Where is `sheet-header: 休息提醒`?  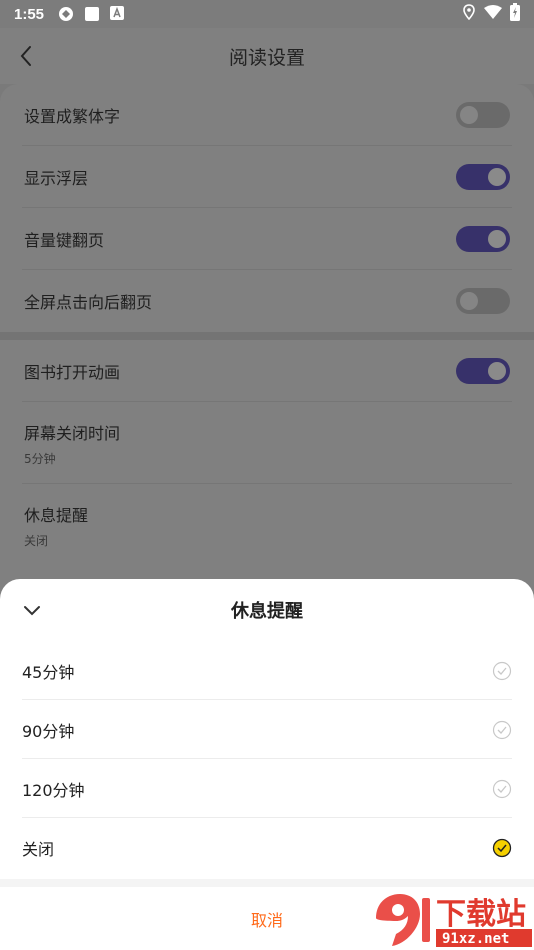
sheet-header: 休息提醒 is located at coordinates (267, 610).